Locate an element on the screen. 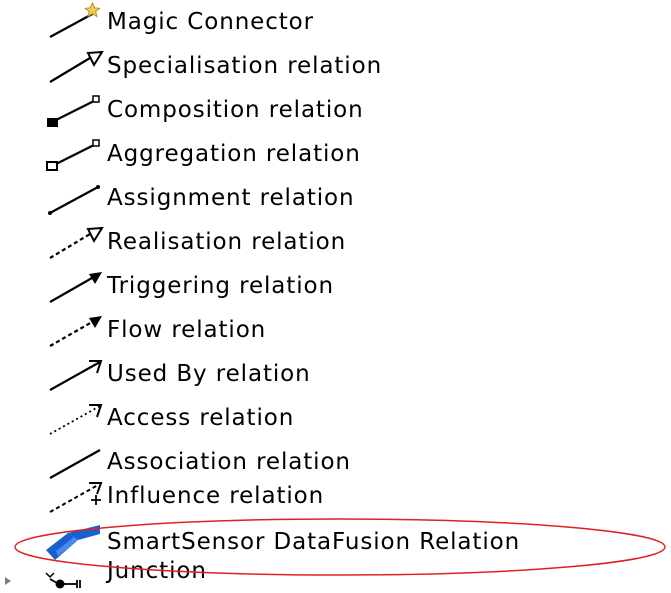  palette-item-label: Influence relation is located at coordinates (216, 496).